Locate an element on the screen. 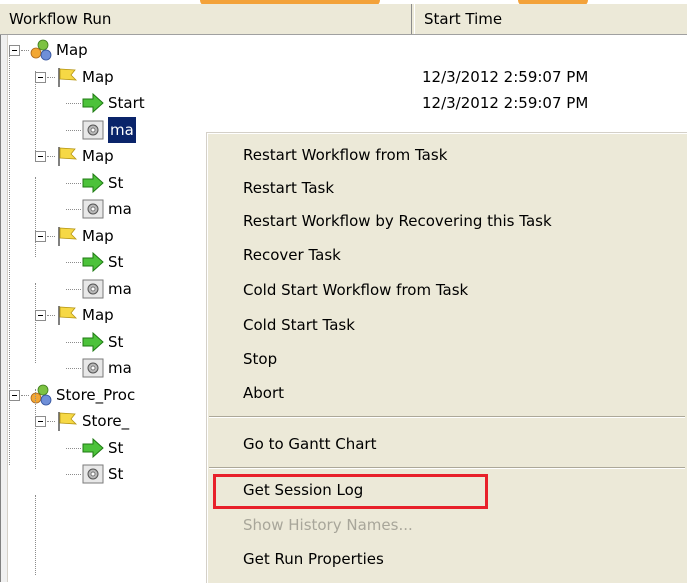  tree-row: Map is located at coordinates (343, 50).